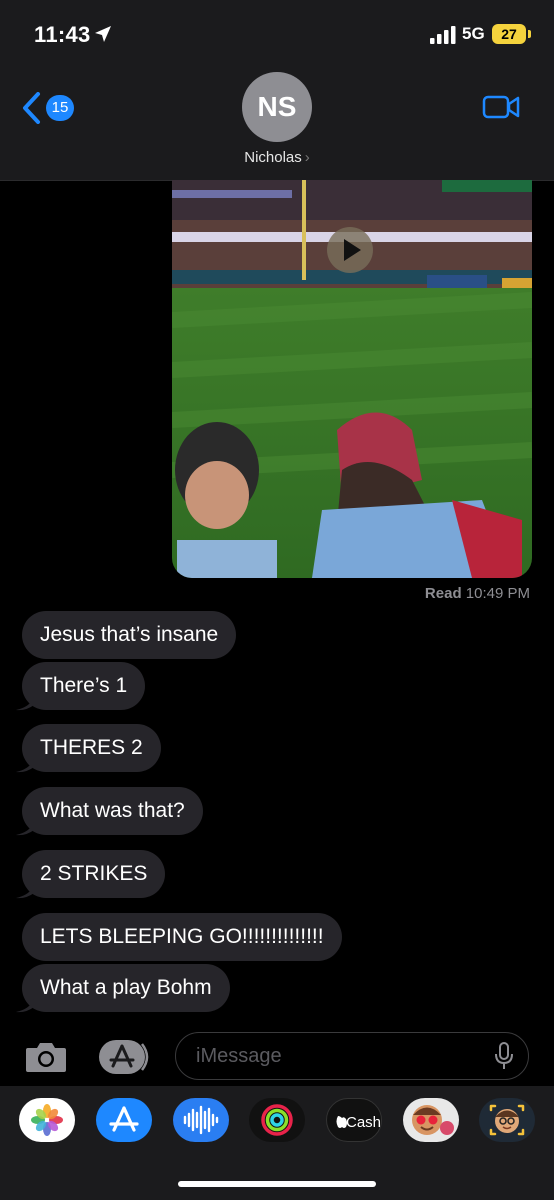 The height and width of the screenshot is (1200, 554). I want to click on unread-count-badge: 15, so click(60, 108).